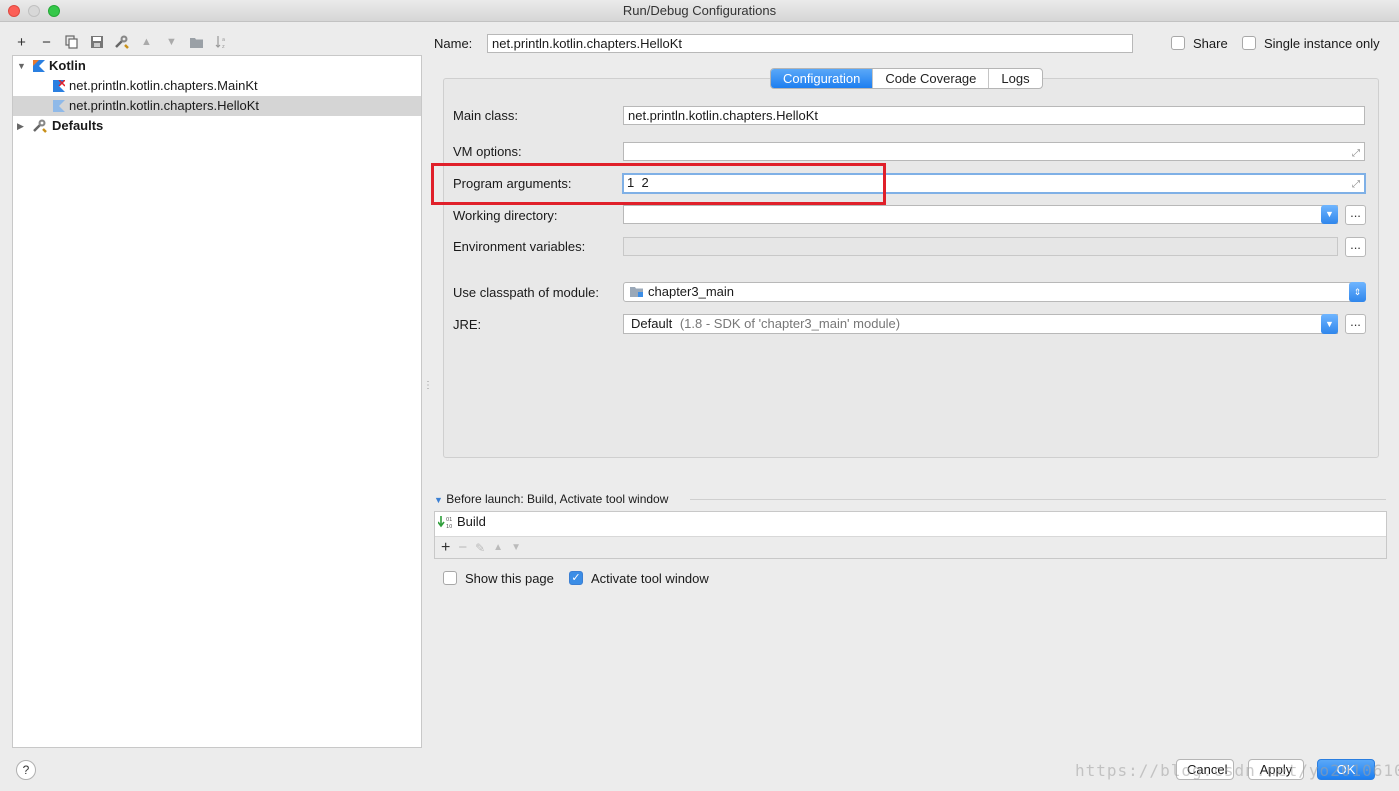  Describe the element at coordinates (67, 65) in the screenshot. I see `tree-label-kotlin: Kotlin` at that location.